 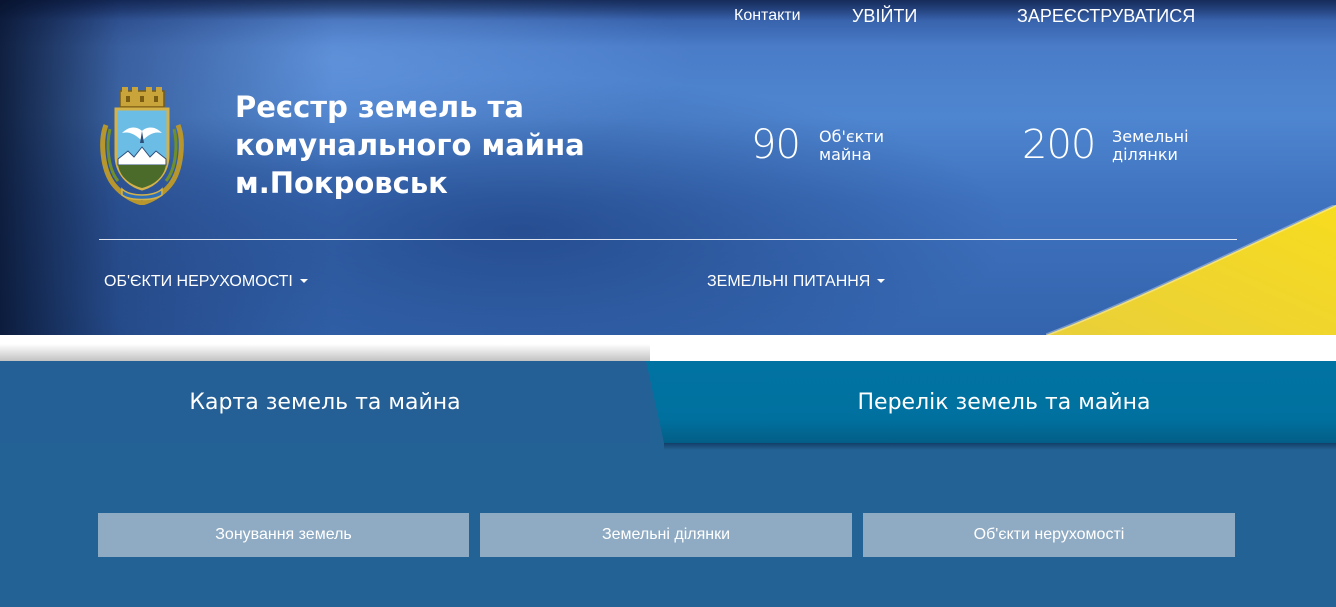 I want to click on stat-label-line: Земельні, so click(x=1150, y=136).